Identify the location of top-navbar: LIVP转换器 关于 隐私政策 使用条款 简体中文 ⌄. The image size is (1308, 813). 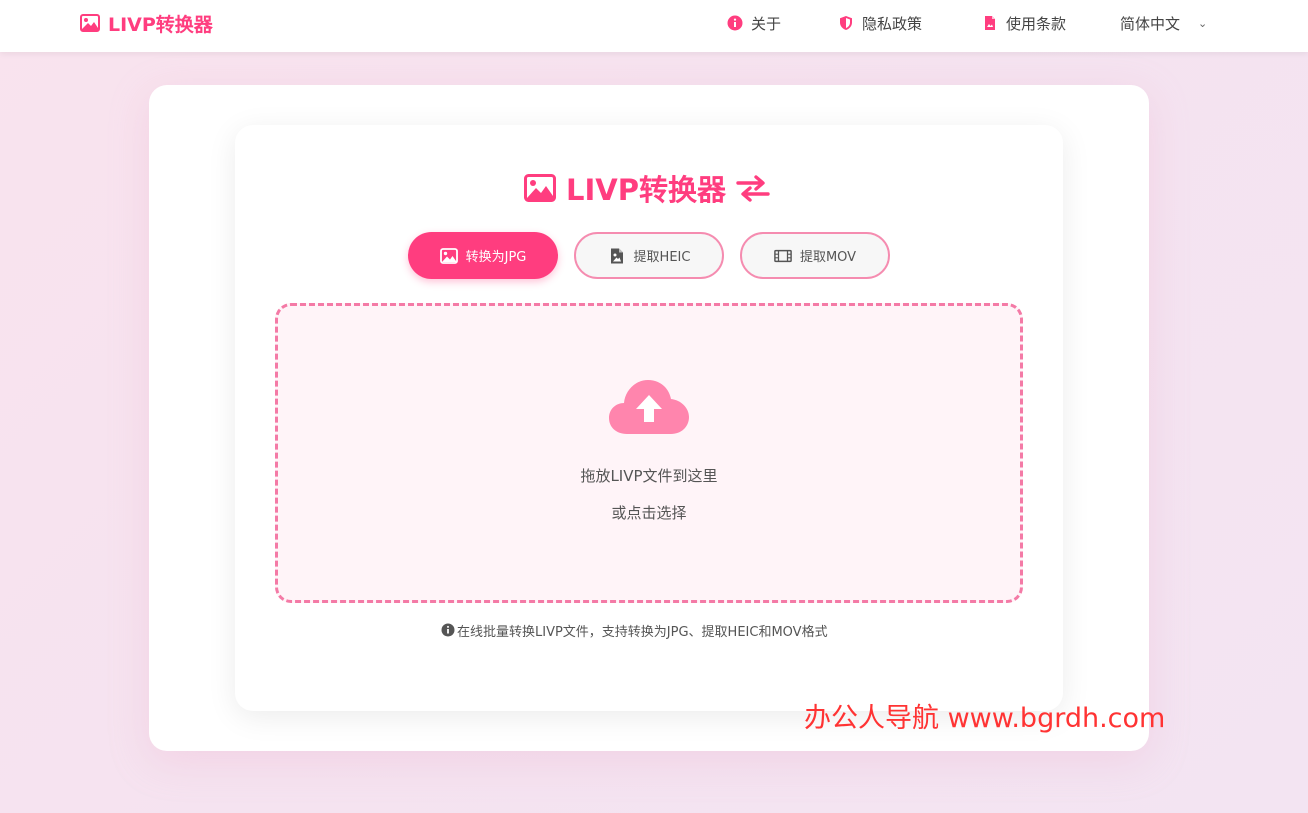
(654, 26).